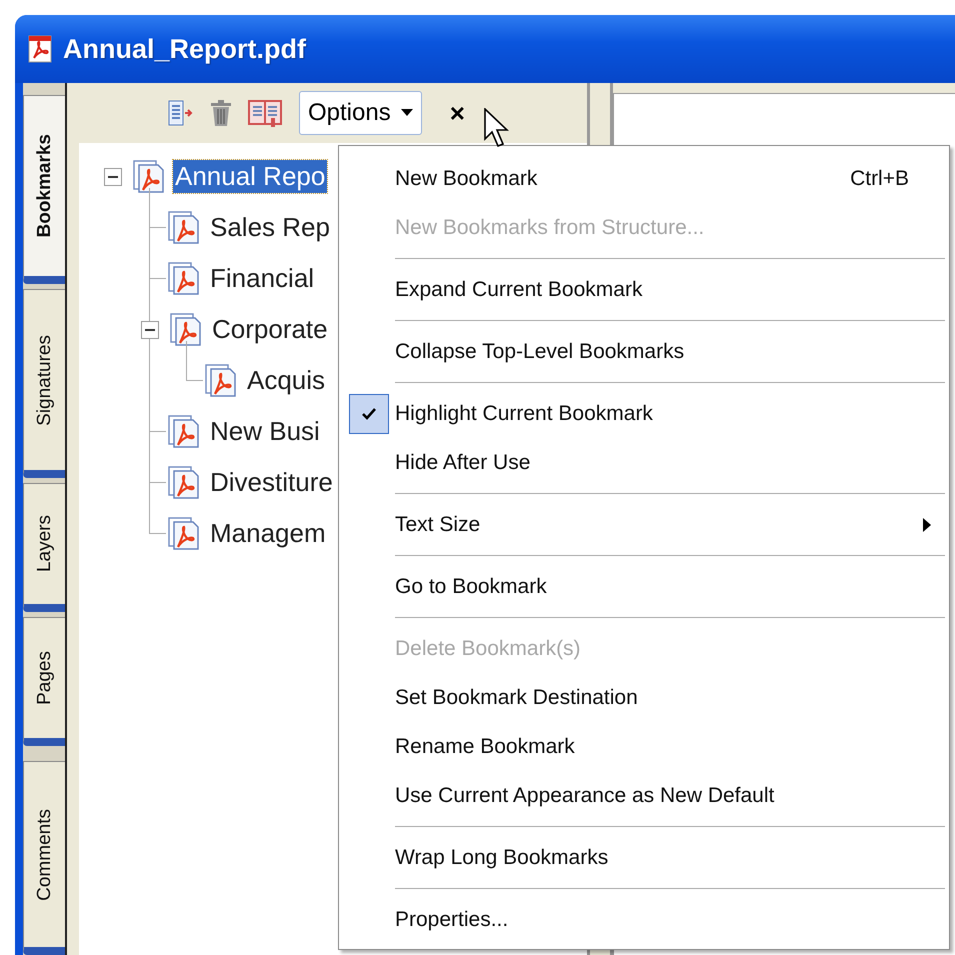 This screenshot has width=955, height=955. What do you see at coordinates (644, 857) in the screenshot?
I see `menu-item: Wrap Long Bookmarks` at bounding box center [644, 857].